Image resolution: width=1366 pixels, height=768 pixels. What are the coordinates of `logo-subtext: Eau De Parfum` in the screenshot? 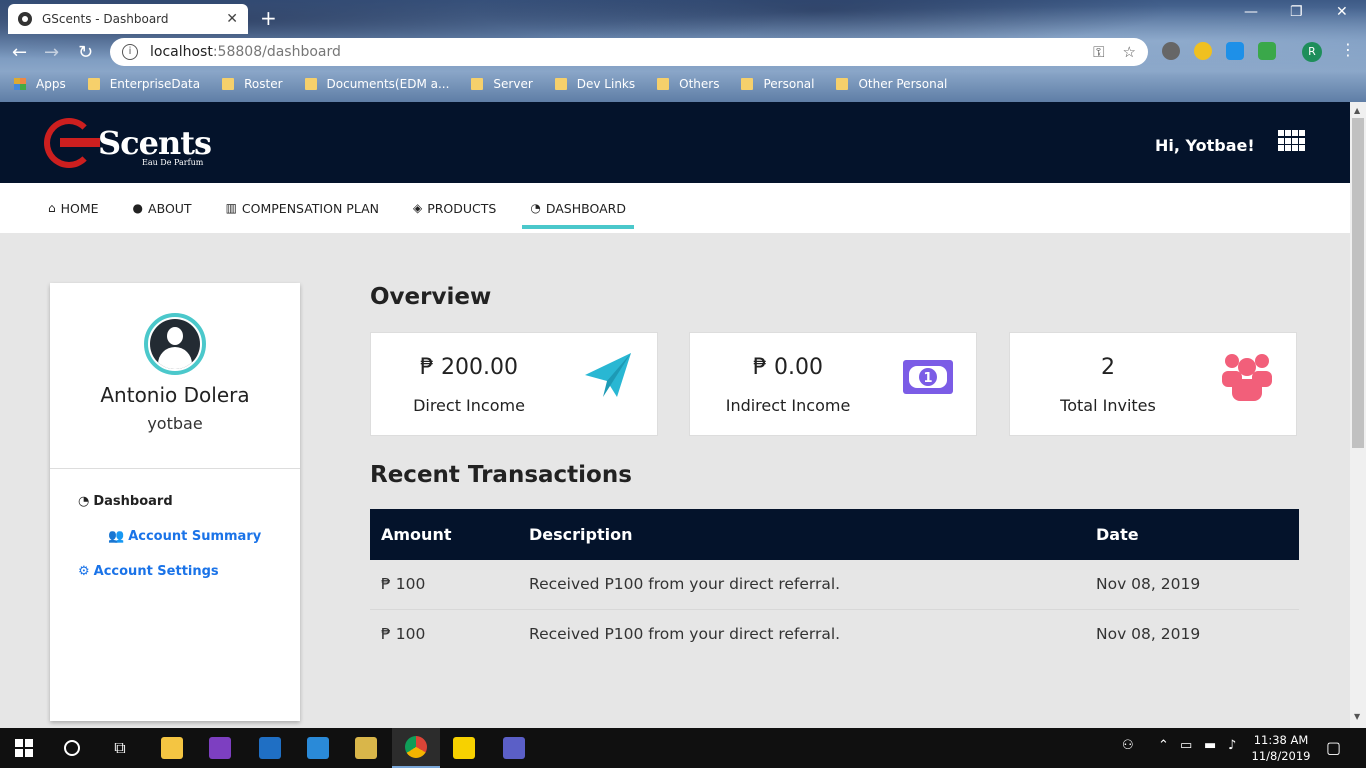 It's located at (173, 162).